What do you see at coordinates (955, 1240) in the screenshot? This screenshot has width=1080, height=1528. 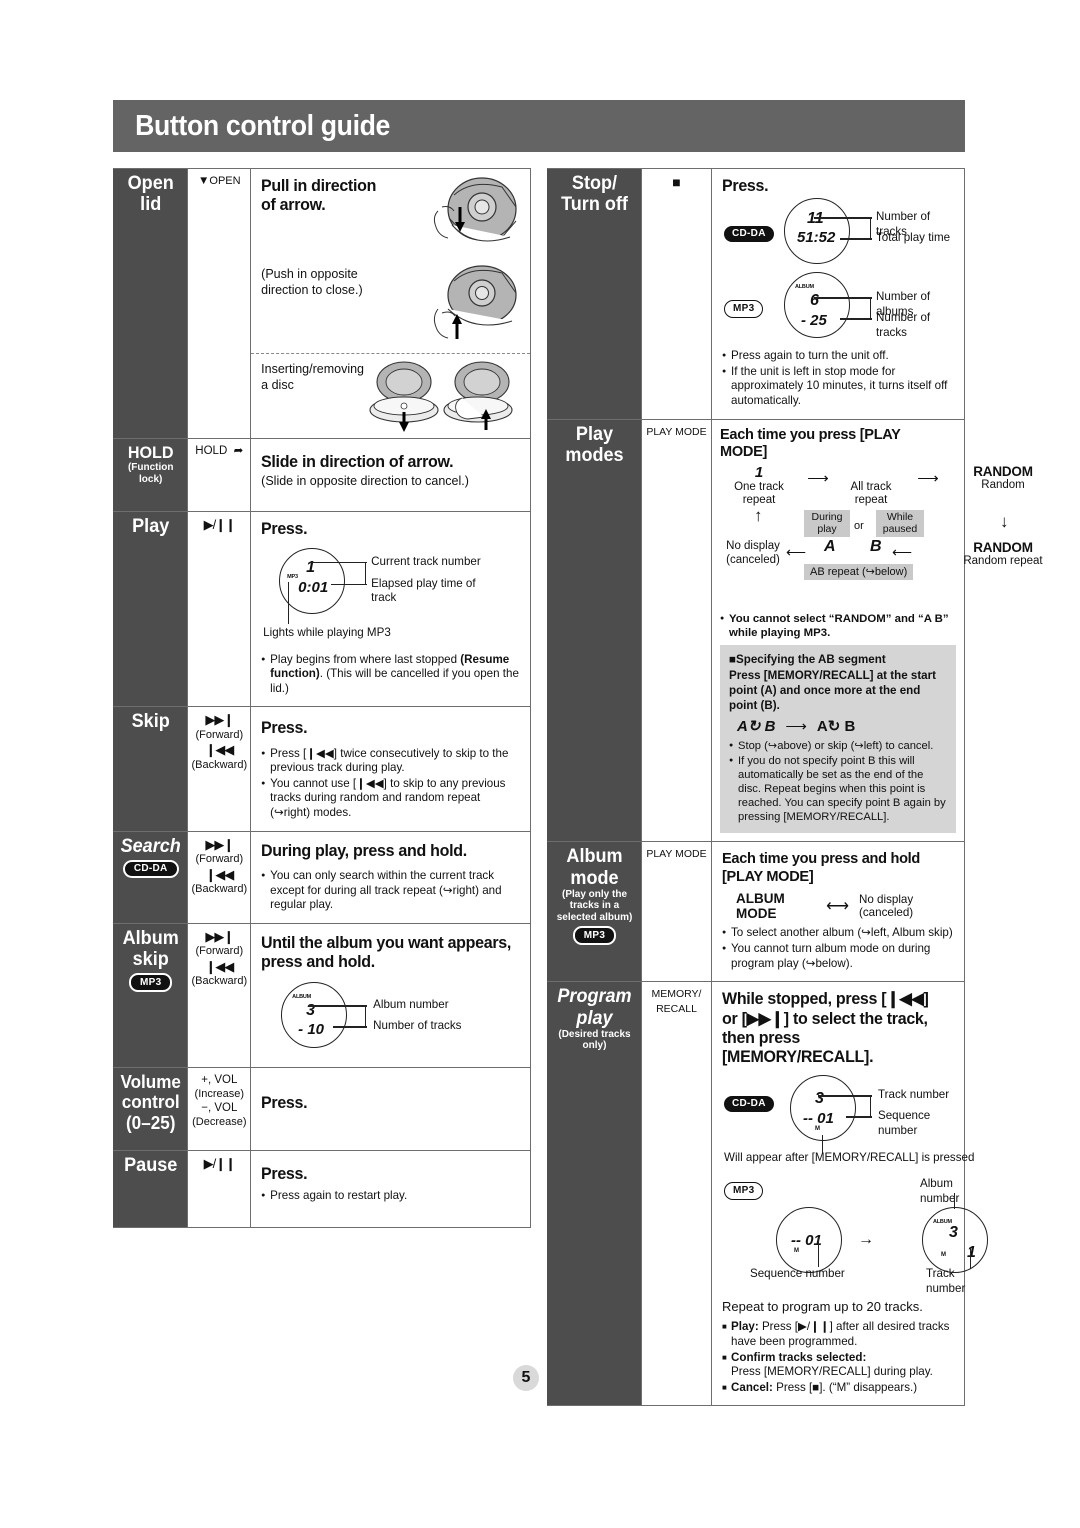 I see `display-circle-program-mp3-track: ALBUM 3 1 M` at bounding box center [955, 1240].